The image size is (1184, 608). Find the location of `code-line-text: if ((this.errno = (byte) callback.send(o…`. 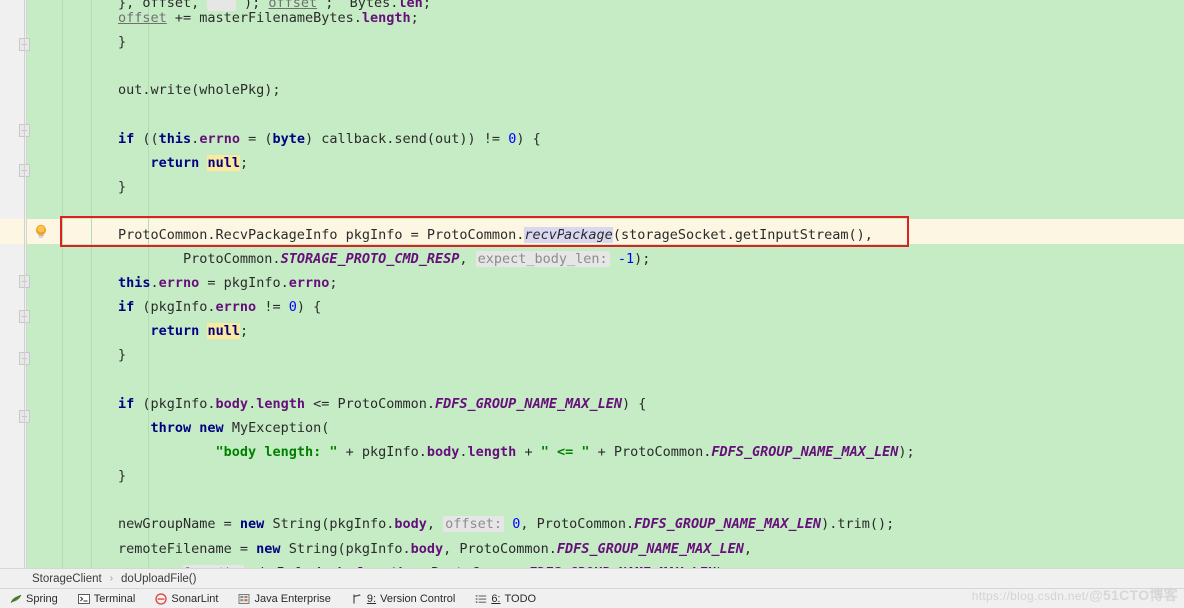

code-line-text: if ((this.errno = (byte) callback.send(o… is located at coordinates (329, 139).